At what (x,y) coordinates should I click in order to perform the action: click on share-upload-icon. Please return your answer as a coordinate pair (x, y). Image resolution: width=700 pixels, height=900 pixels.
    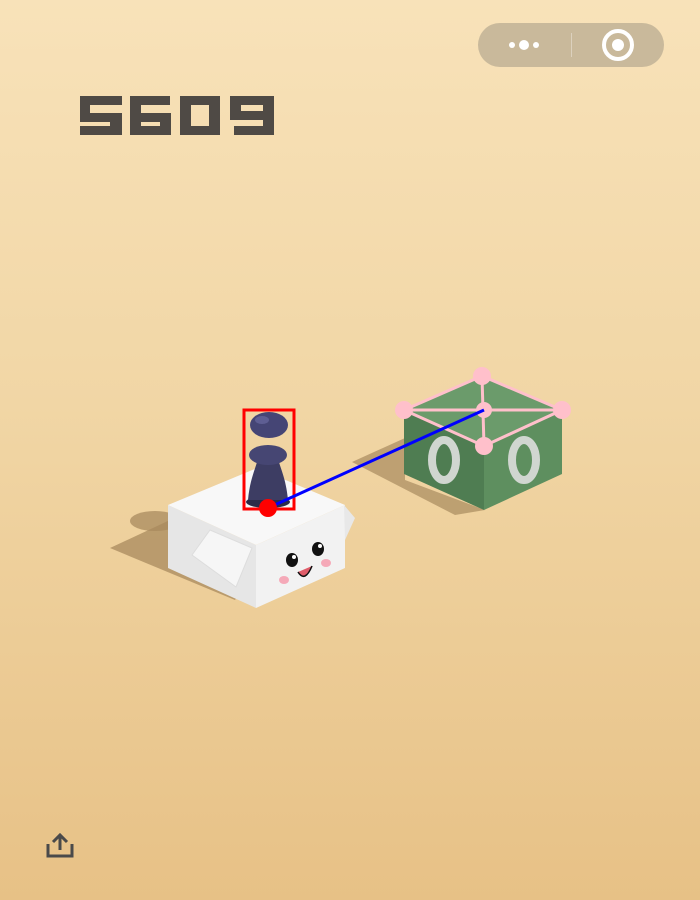
    Looking at the image, I should click on (60, 845).